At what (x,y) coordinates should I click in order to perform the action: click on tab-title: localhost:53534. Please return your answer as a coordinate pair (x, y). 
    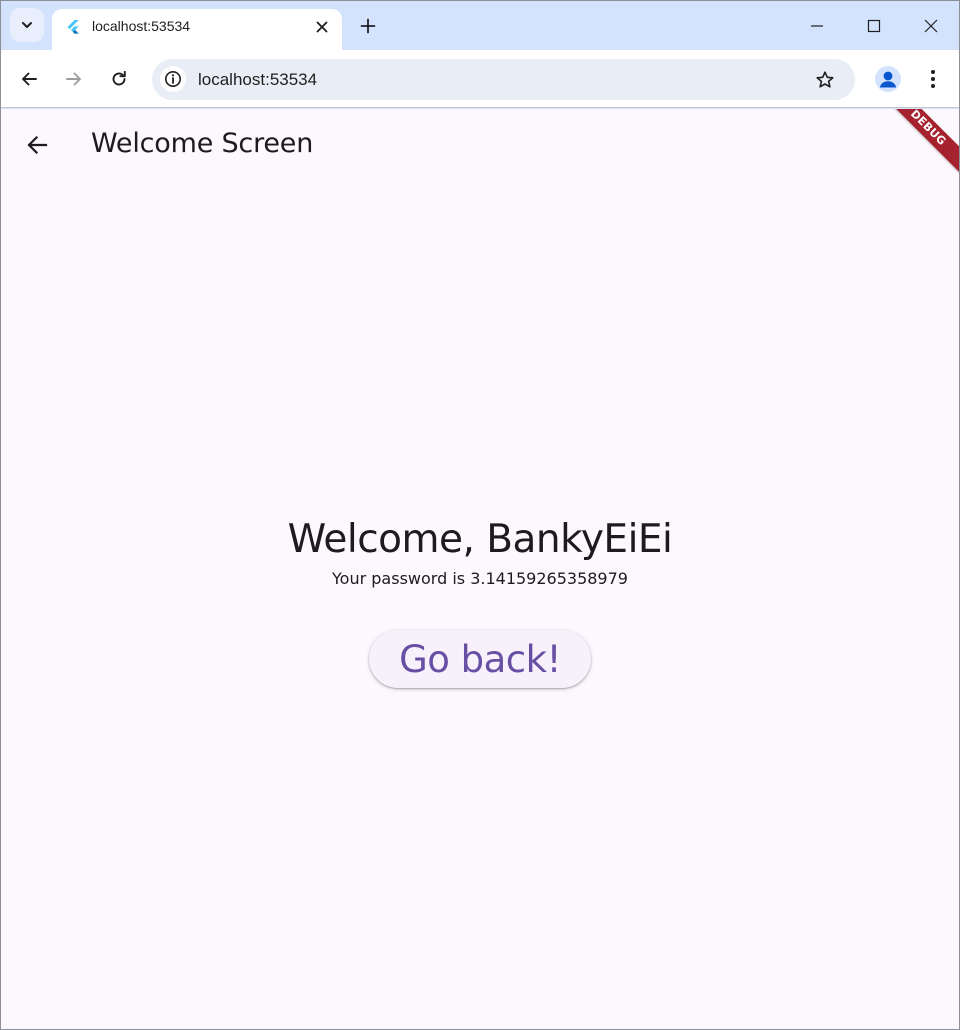
    Looking at the image, I should click on (141, 26).